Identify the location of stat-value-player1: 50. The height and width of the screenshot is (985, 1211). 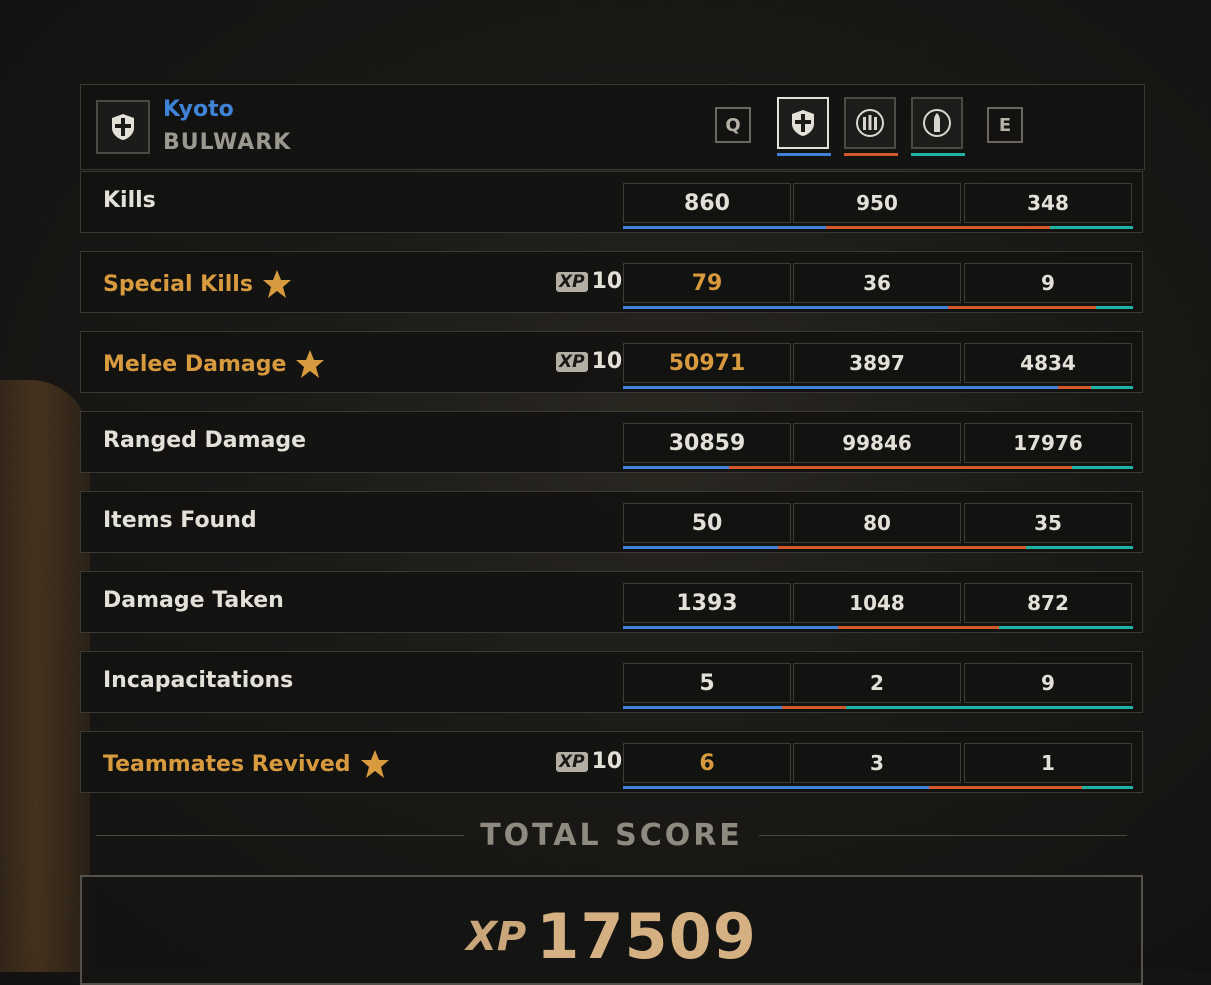
(707, 523).